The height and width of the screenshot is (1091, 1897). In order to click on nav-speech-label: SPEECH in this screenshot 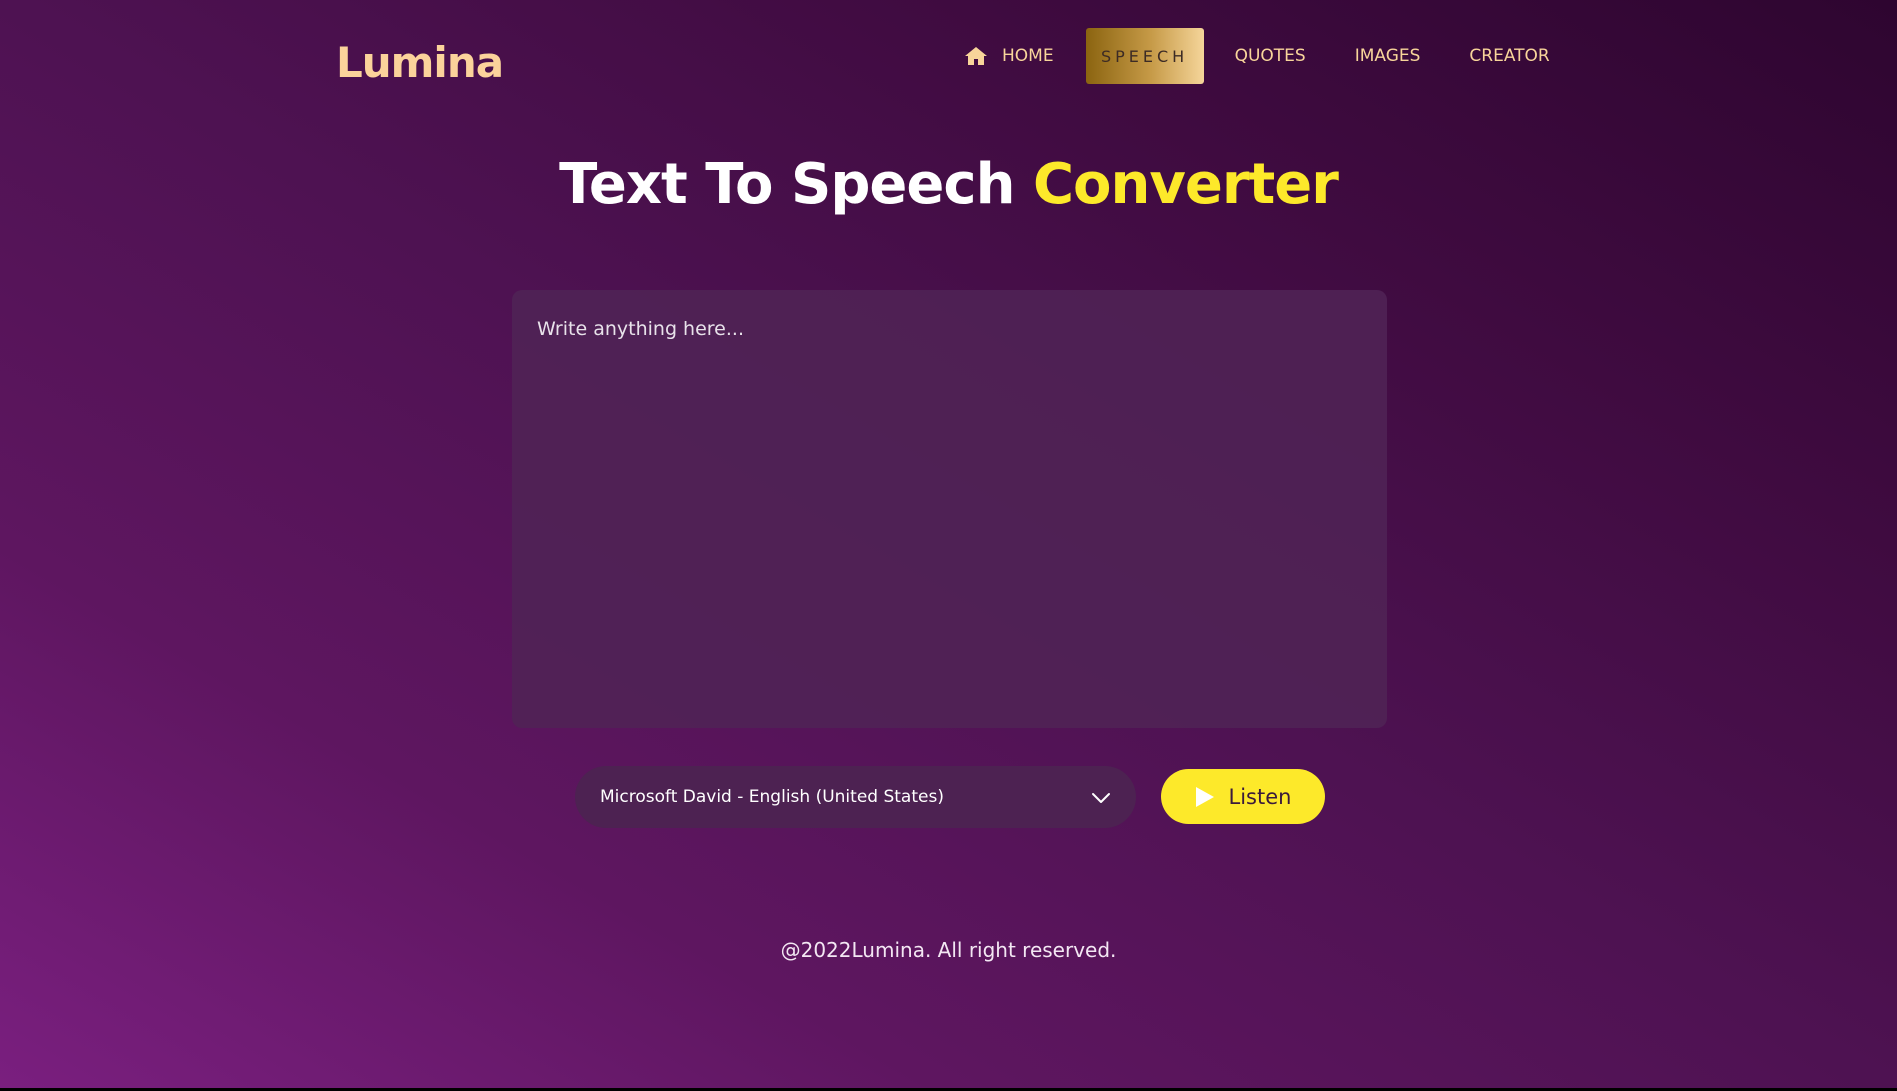, I will do `click(1144, 56)`.